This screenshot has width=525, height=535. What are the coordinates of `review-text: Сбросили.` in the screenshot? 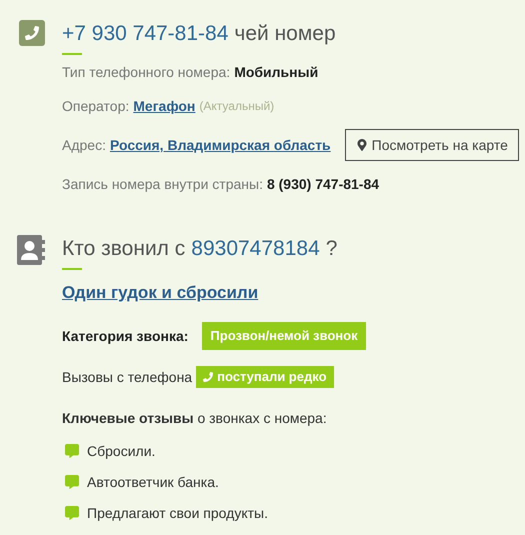 It's located at (121, 451).